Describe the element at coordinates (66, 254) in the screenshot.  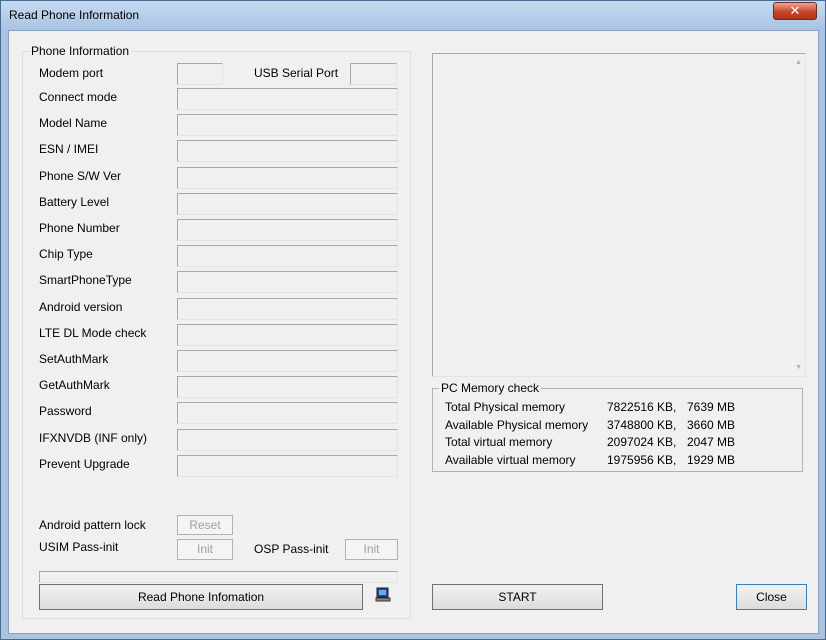
I see `info-row-label: Chip Type` at that location.